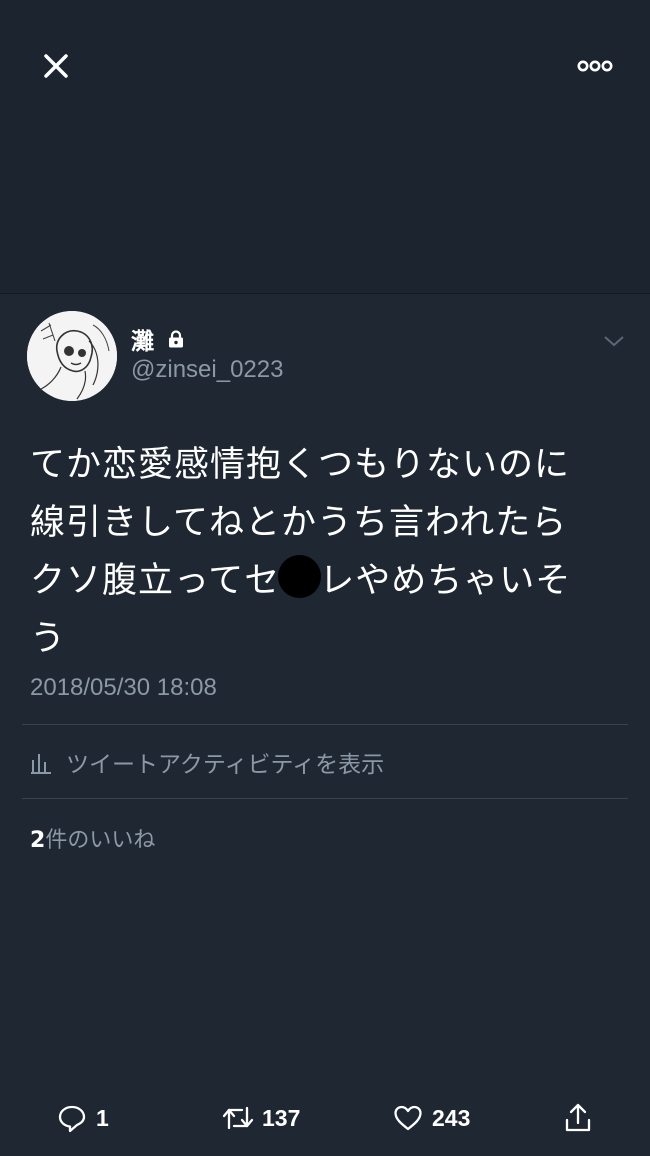 Image resolution: width=650 pixels, height=1156 pixels. I want to click on close-icon, so click(56, 66).